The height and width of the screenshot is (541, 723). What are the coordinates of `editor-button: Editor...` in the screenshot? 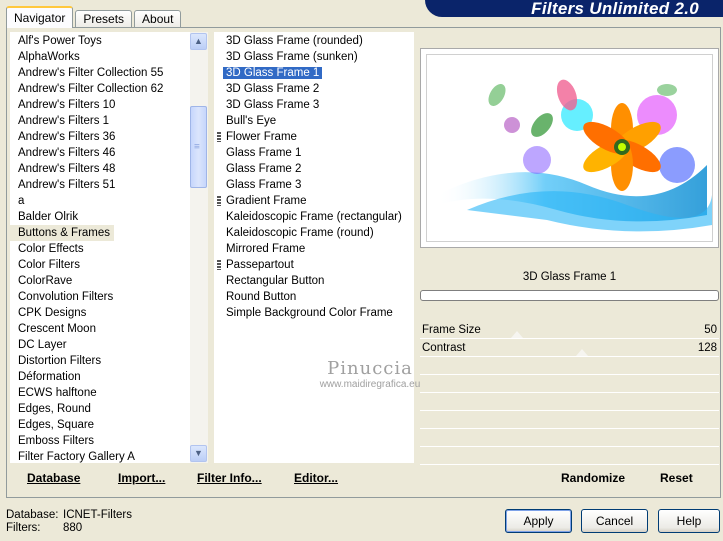 It's located at (316, 478).